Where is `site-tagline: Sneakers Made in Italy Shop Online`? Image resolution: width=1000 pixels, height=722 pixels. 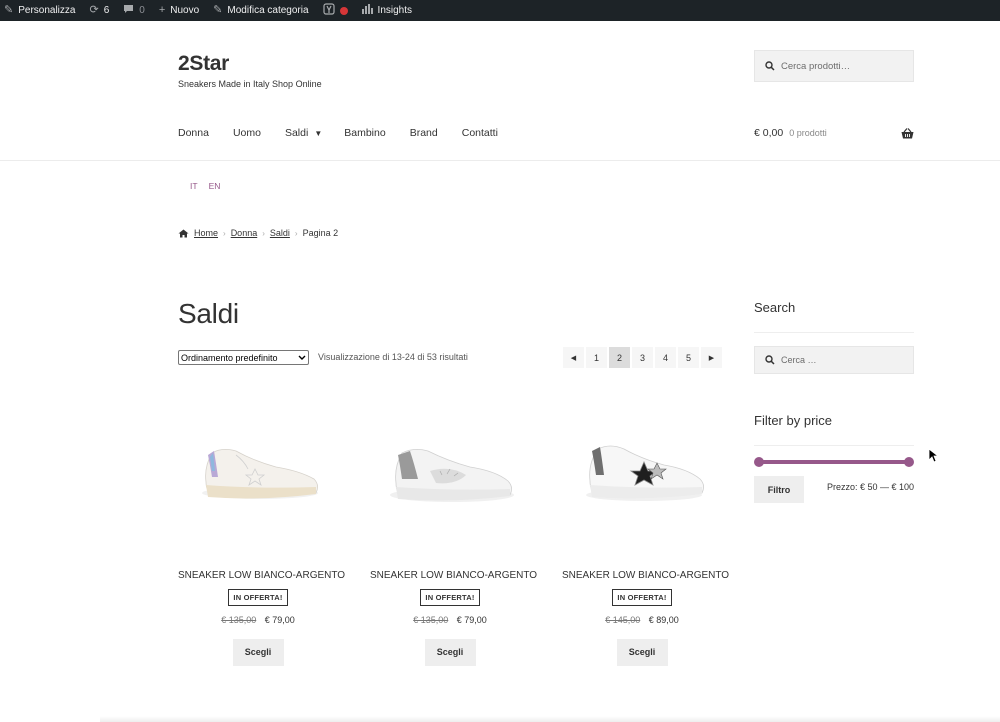
site-tagline: Sneakers Made in Italy Shop Online is located at coordinates (250, 84).